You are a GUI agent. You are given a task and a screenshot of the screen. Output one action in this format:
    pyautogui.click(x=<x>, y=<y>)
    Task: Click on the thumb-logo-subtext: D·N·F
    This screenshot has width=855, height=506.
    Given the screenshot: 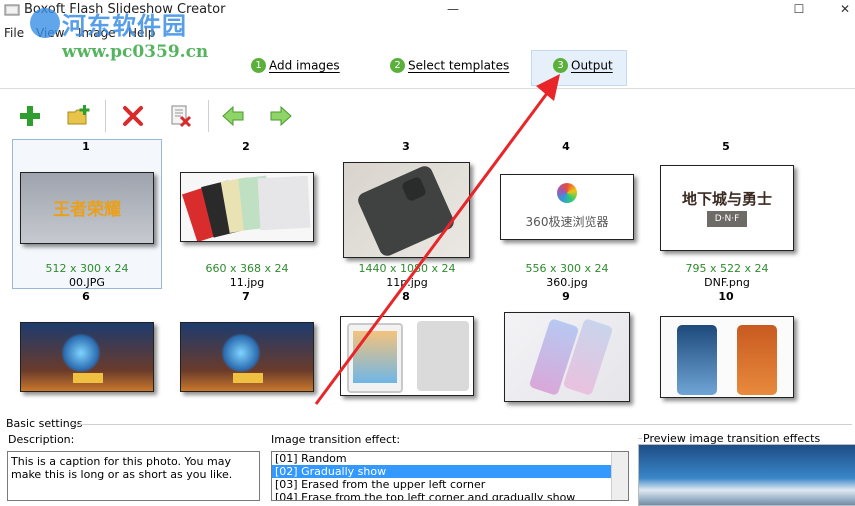 What is the action you would take?
    pyautogui.click(x=727, y=219)
    